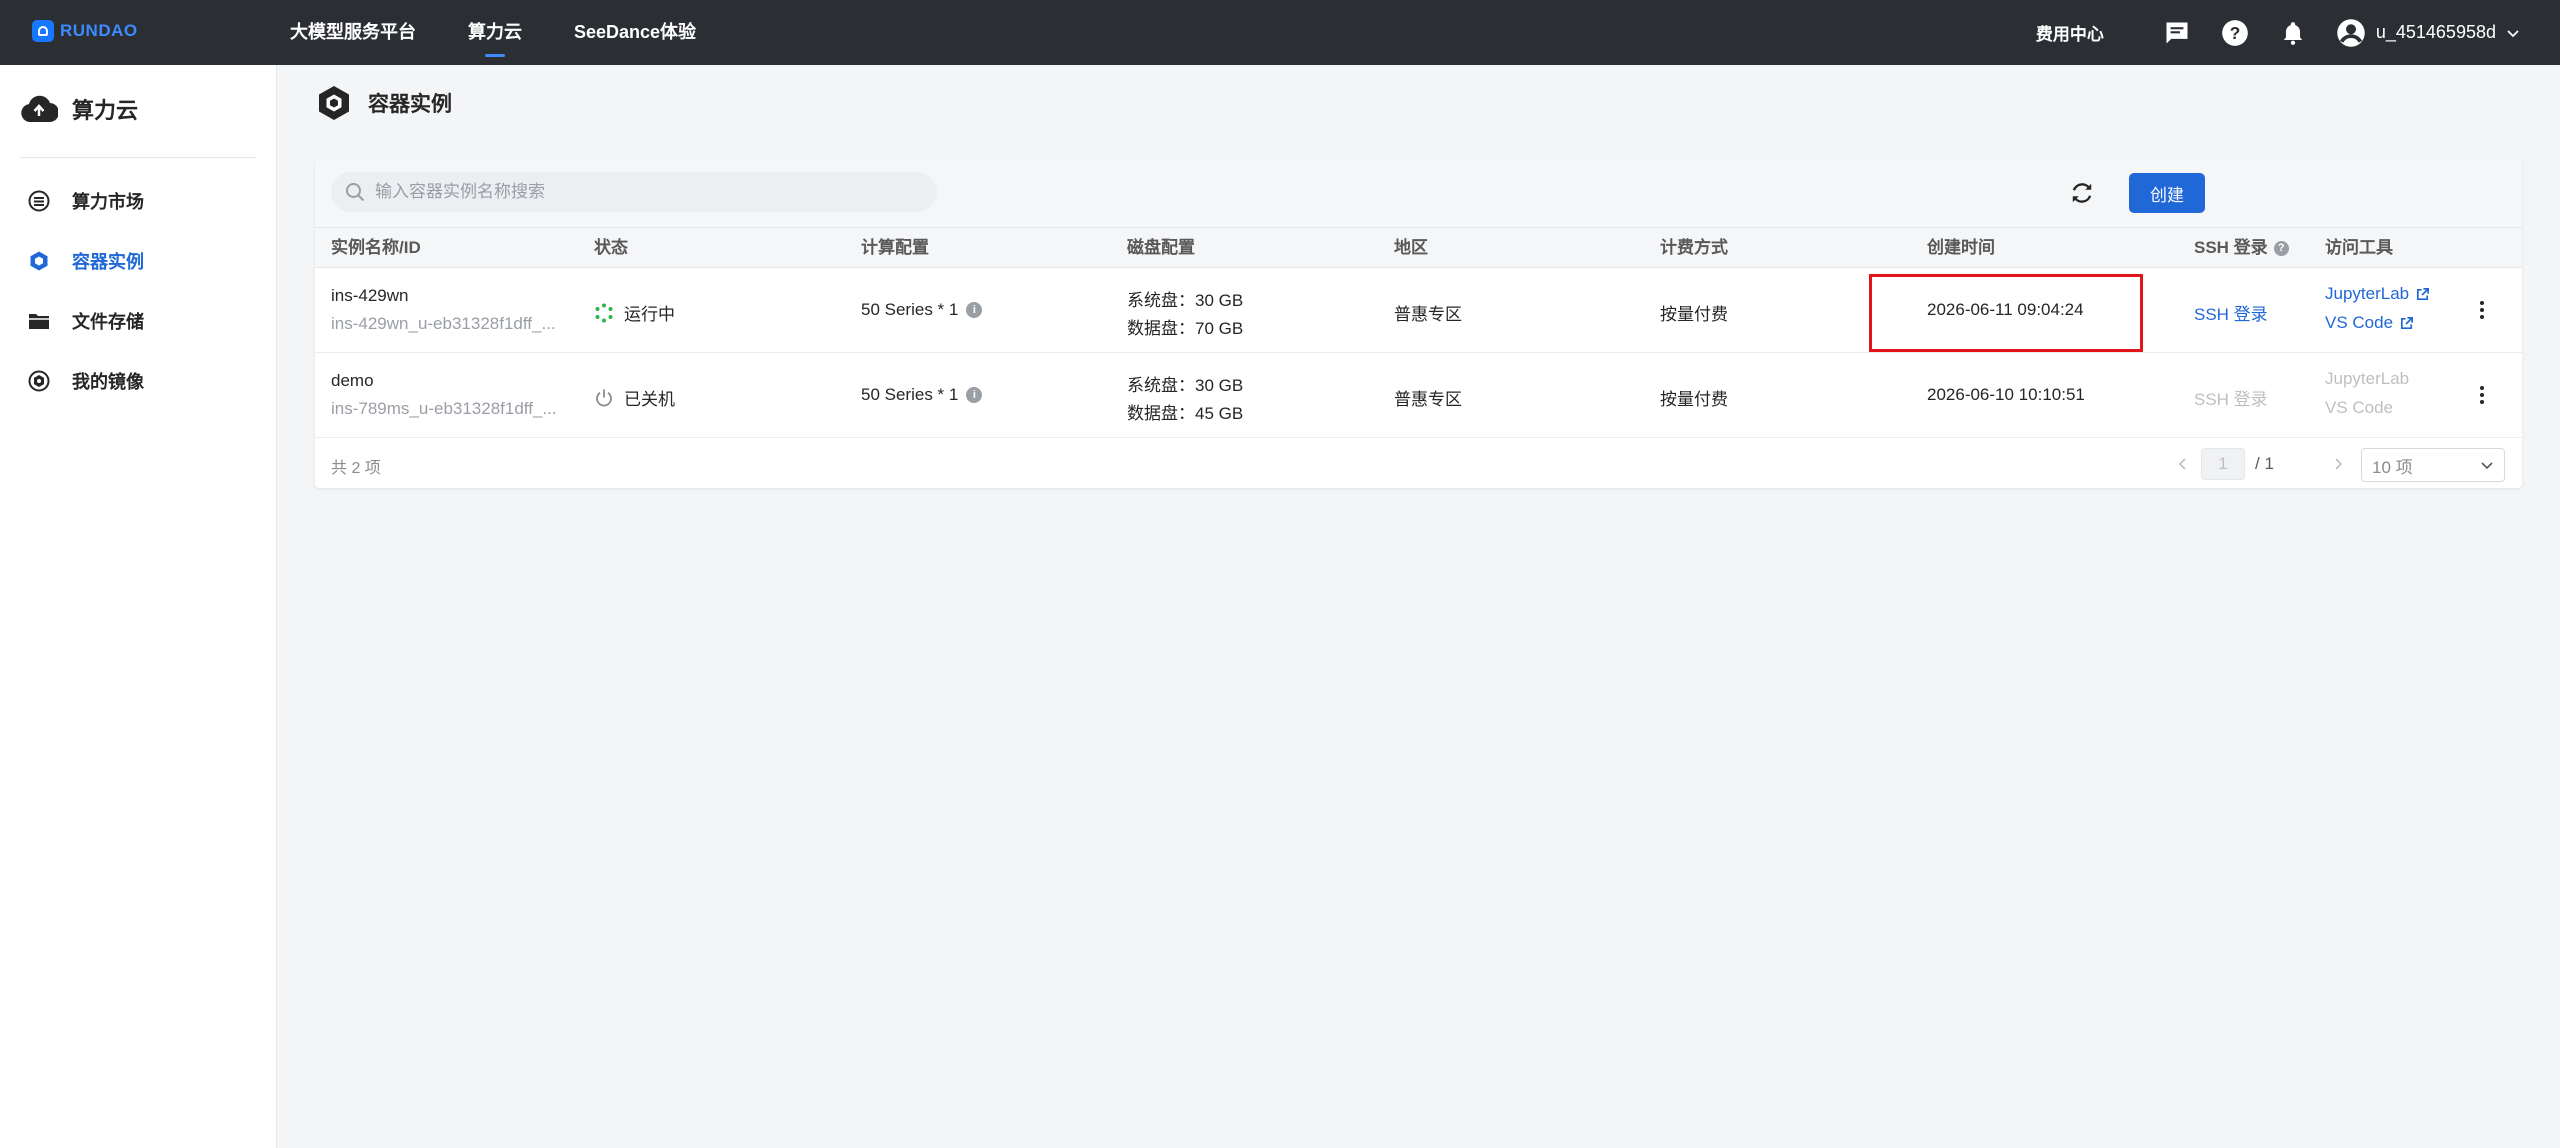 Image resolution: width=2560 pixels, height=1148 pixels. I want to click on jupyterlab-label: JupyterLab, so click(2367, 293).